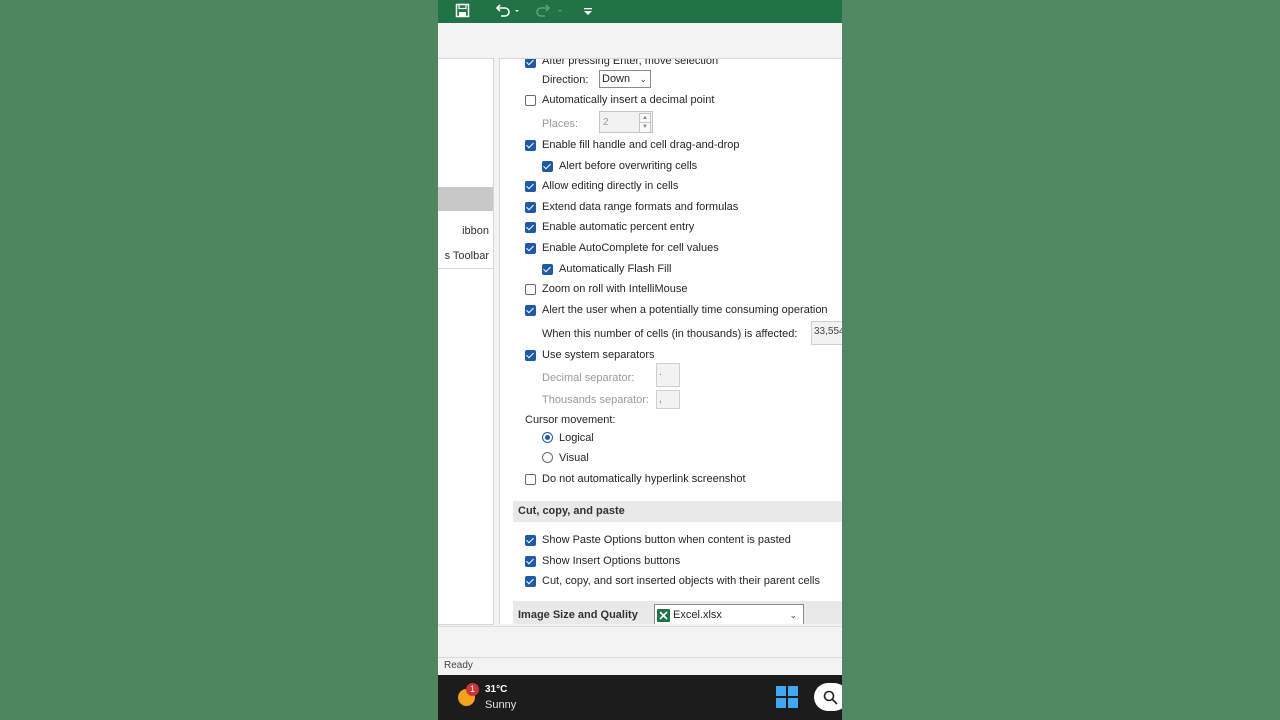 This screenshot has height=720, width=1280. Describe the element at coordinates (640, 666) in the screenshot. I see `status-bar: Ready` at that location.